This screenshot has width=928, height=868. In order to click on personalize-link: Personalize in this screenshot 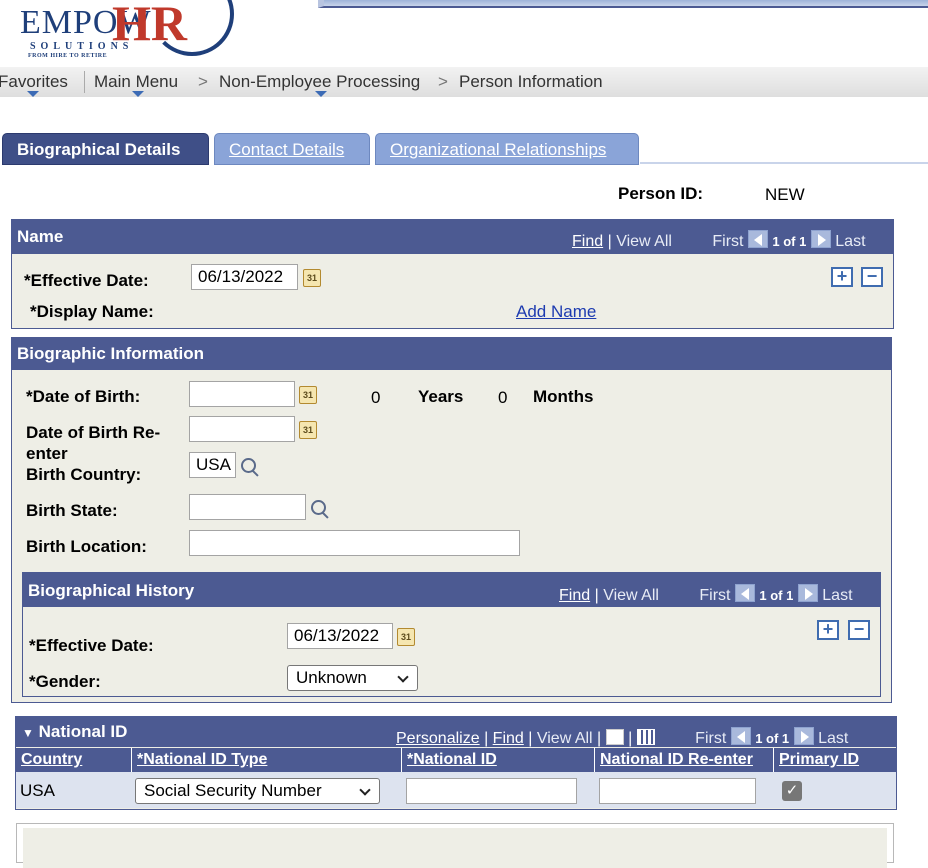, I will do `click(438, 738)`.